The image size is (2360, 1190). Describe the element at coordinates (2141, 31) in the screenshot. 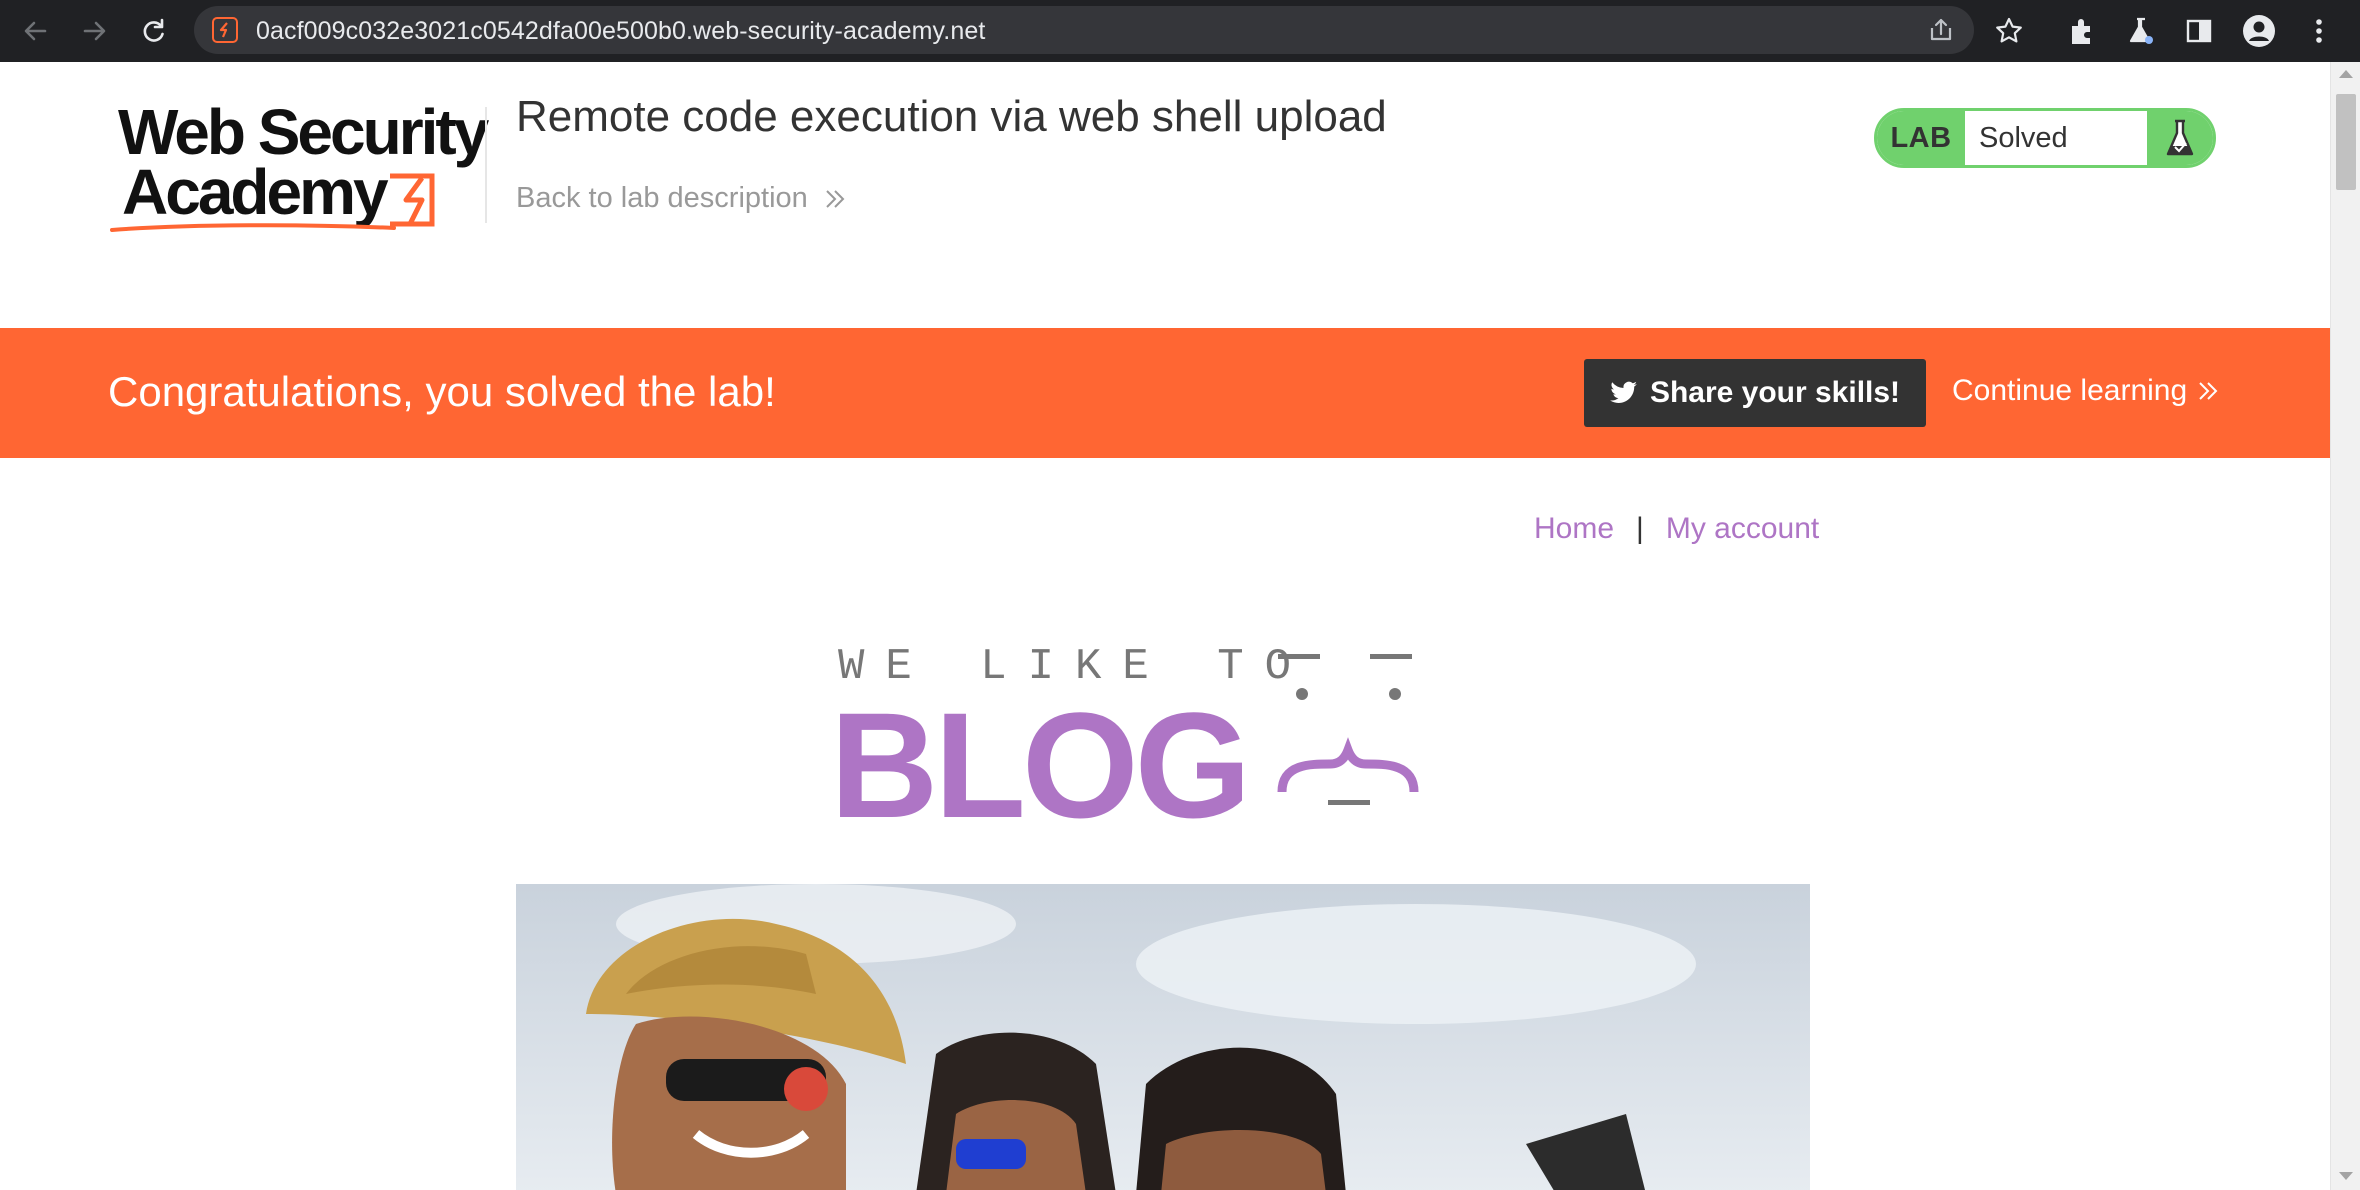

I see `labs-flask-icon` at that location.